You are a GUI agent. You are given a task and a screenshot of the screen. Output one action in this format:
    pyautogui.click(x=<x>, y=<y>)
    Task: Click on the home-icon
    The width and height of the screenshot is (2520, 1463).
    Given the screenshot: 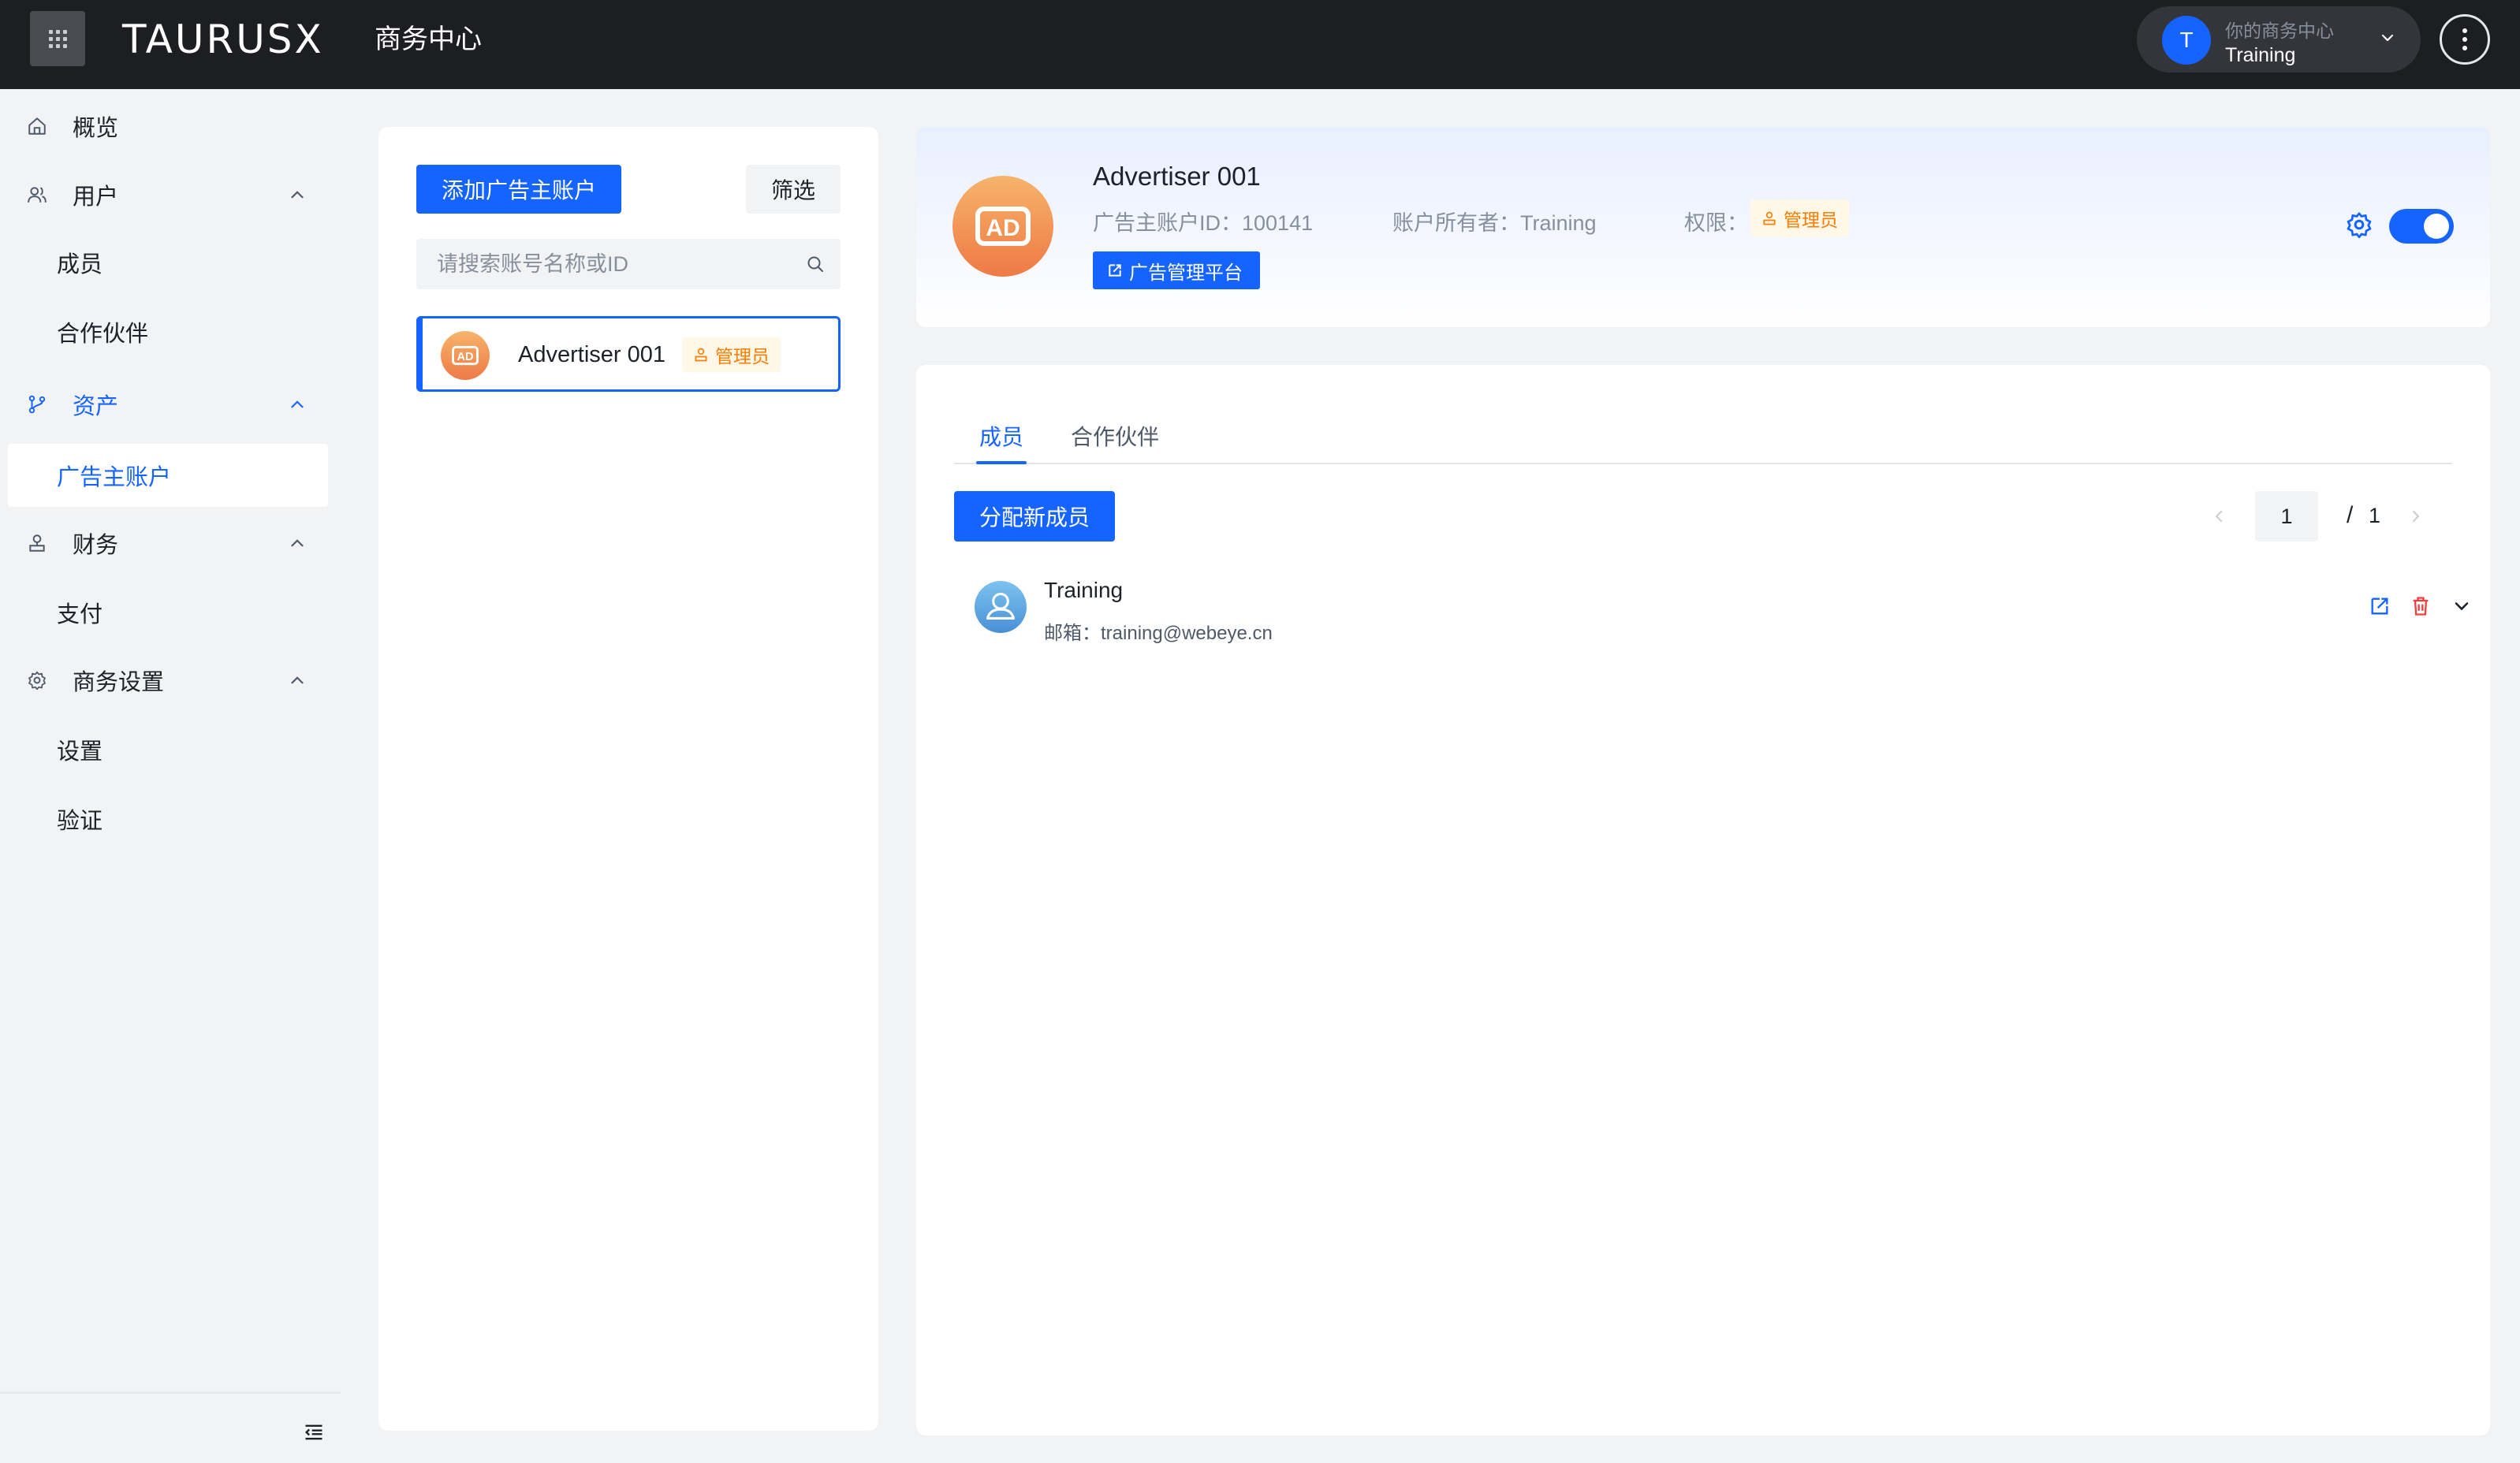 What is the action you would take?
    pyautogui.click(x=37, y=126)
    